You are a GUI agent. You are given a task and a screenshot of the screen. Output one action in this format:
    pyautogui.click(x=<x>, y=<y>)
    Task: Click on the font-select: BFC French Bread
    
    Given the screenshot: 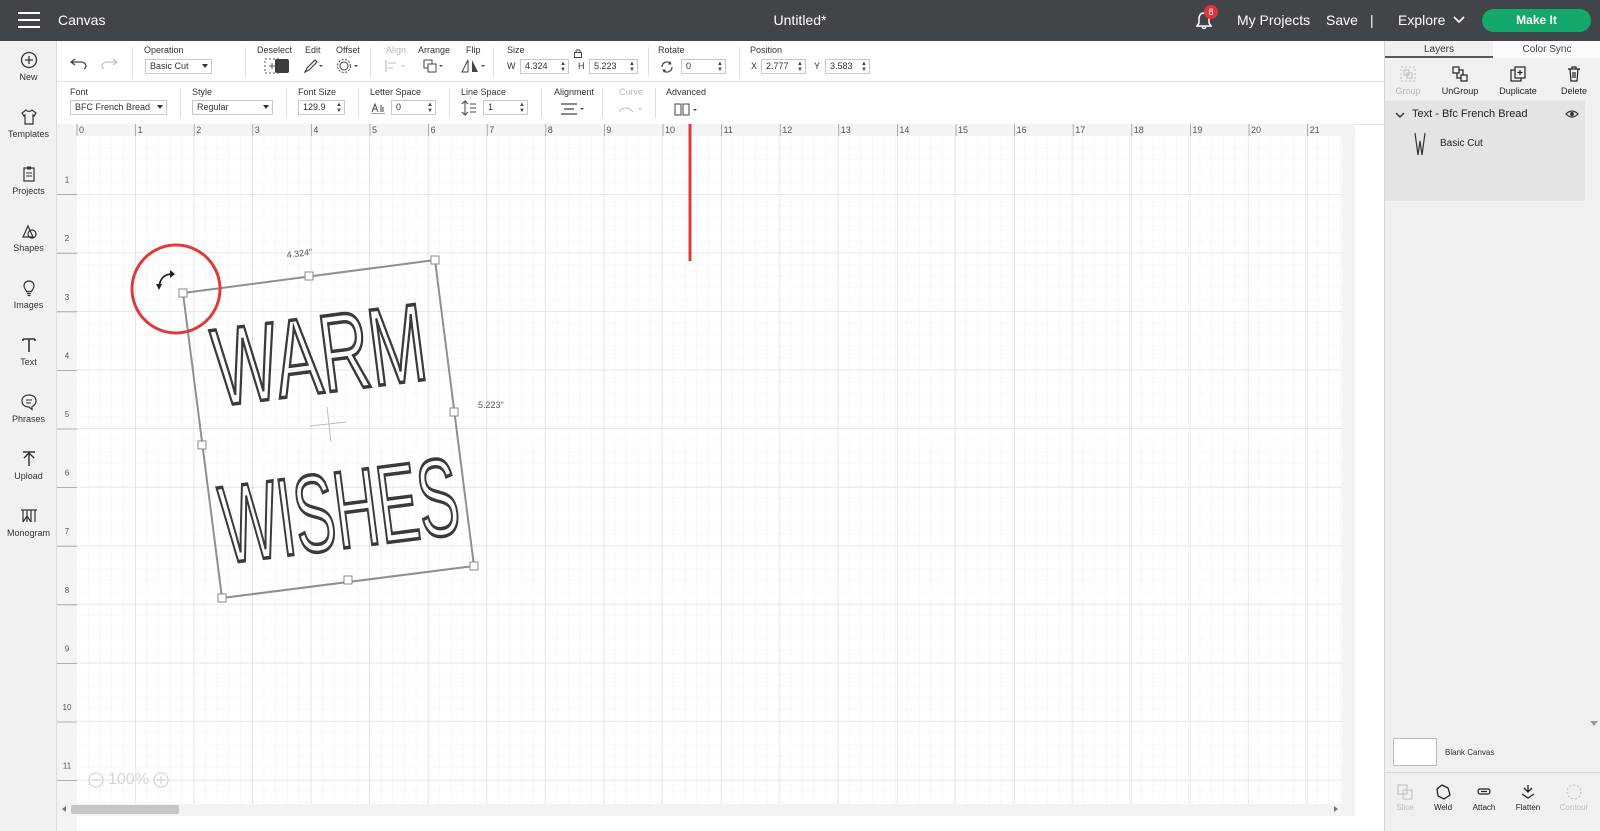 What is the action you would take?
    pyautogui.click(x=118, y=107)
    